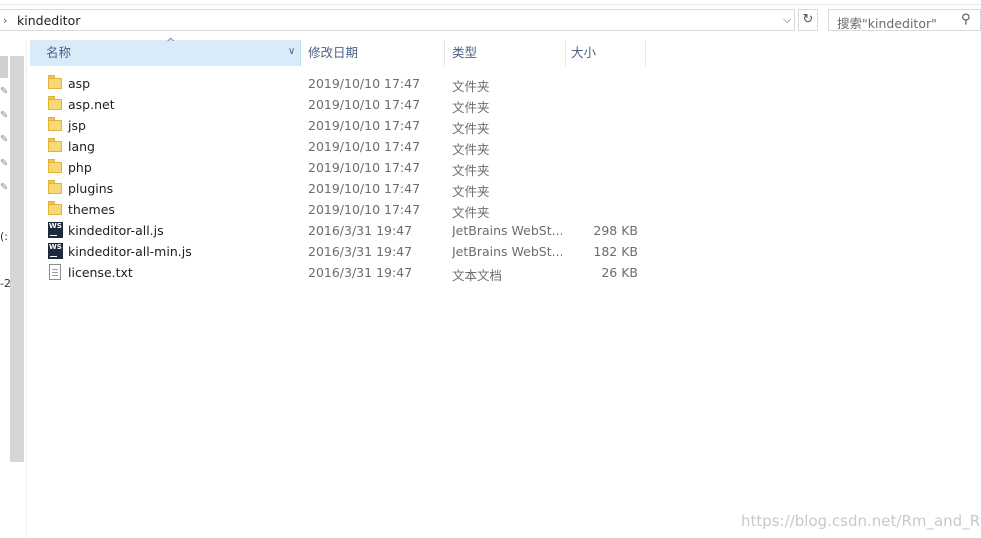  Describe the element at coordinates (79, 83) in the screenshot. I see `file-name: asp` at that location.